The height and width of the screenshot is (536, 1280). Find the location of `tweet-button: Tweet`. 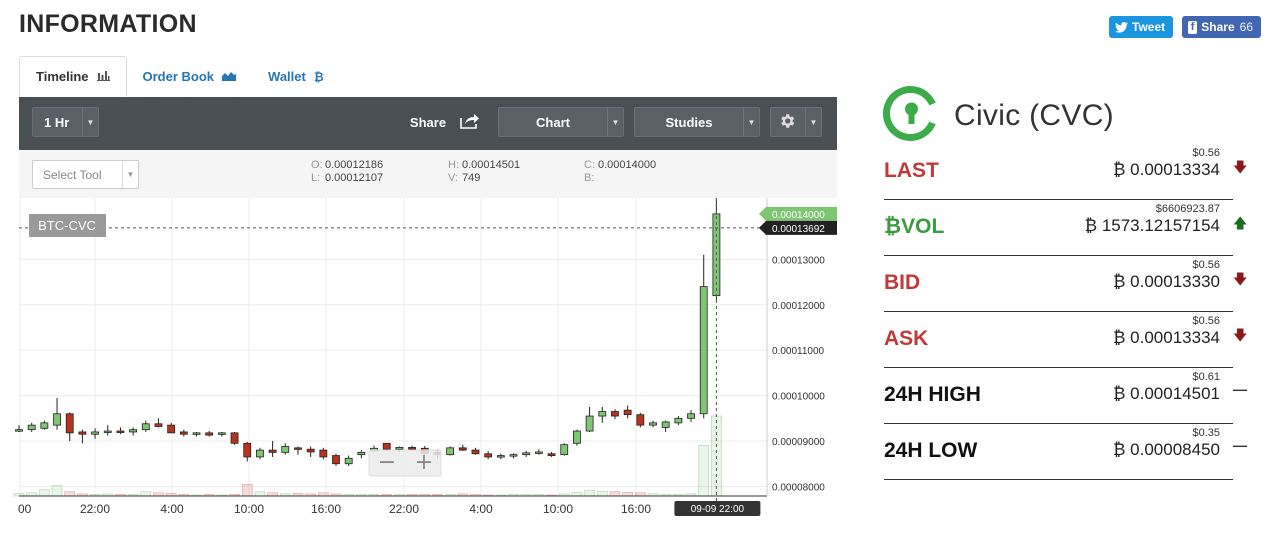

tweet-button: Tweet is located at coordinates (1141, 27).